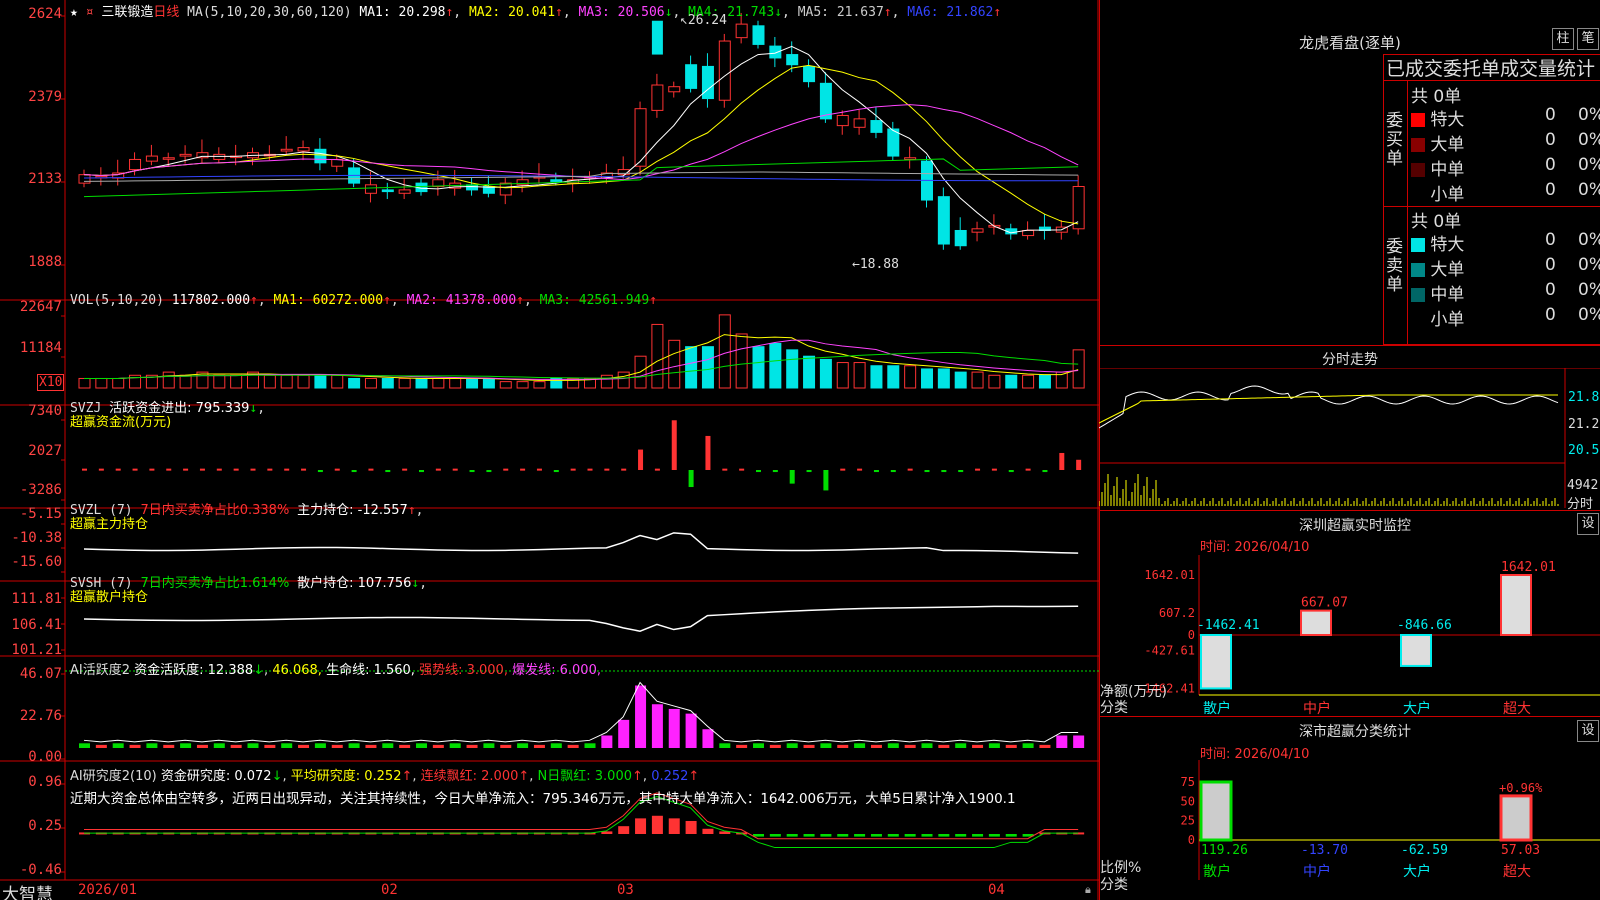 The height and width of the screenshot is (900, 1600). Describe the element at coordinates (1216, 811) in the screenshot. I see `class-bar` at that location.